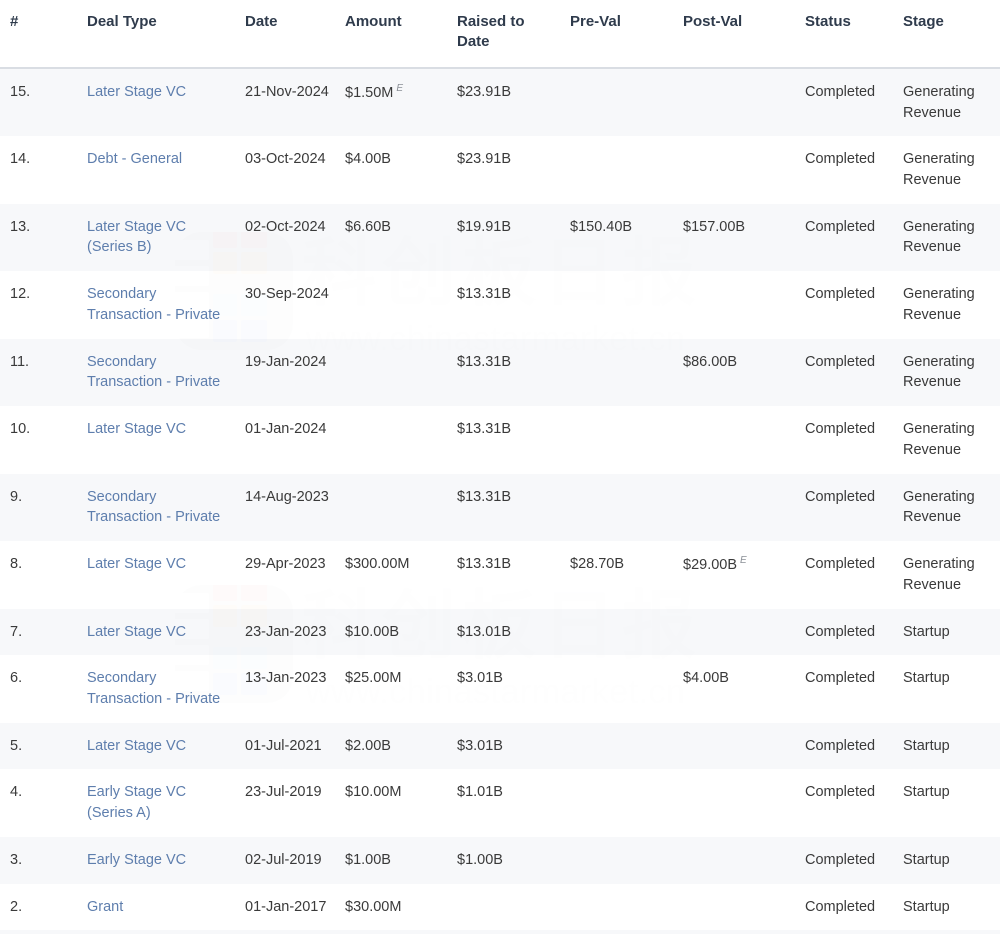 This screenshot has width=1000, height=934. I want to click on cell-date: 23-Jan-2023, so click(286, 631).